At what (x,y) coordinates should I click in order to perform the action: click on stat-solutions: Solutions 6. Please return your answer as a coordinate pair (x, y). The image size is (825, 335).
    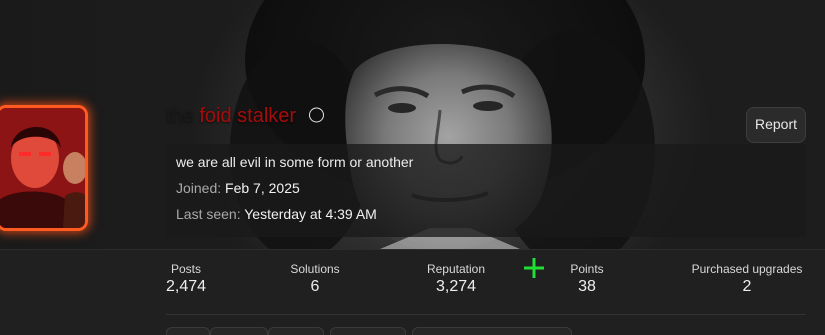
    Looking at the image, I should click on (315, 279).